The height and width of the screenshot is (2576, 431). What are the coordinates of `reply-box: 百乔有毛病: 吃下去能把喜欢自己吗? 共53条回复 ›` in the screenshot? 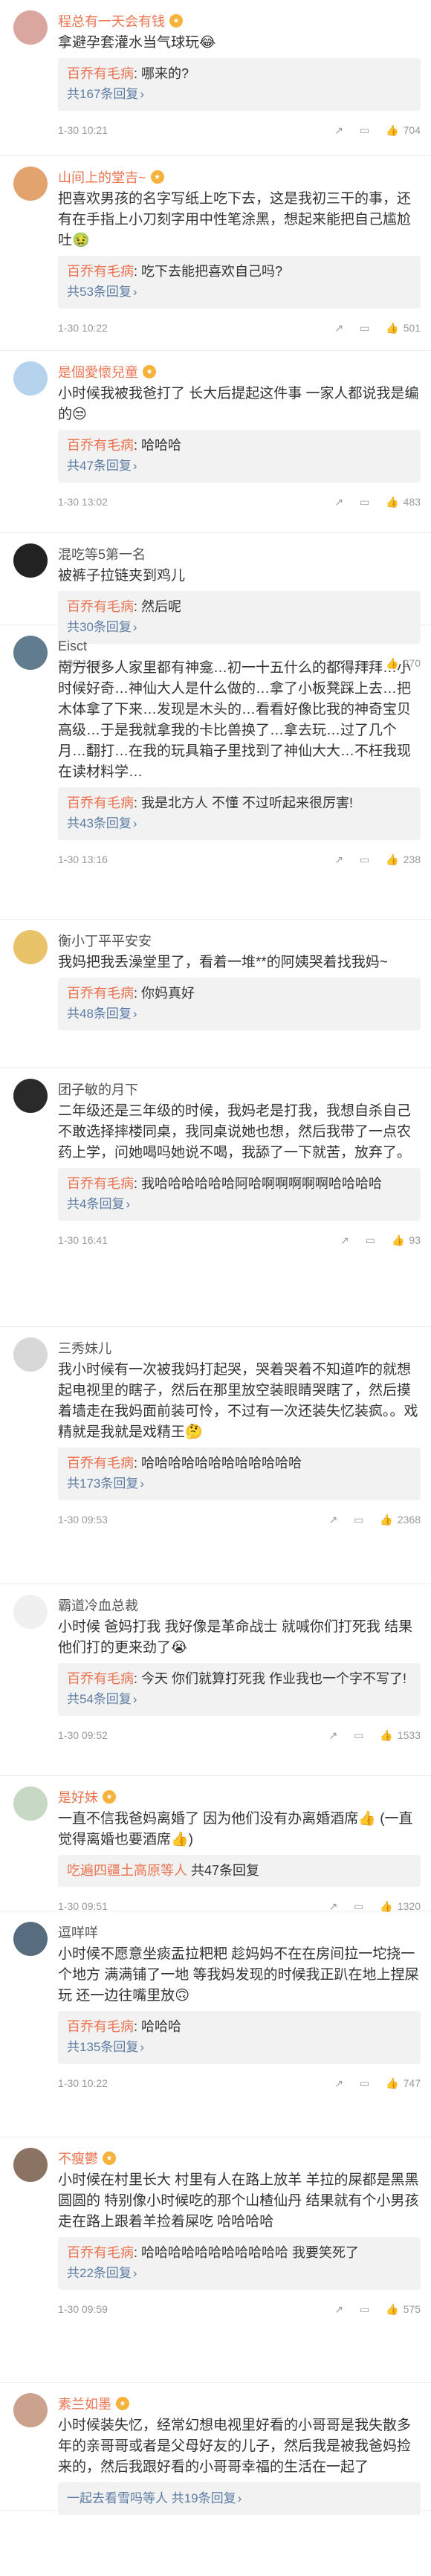 It's located at (239, 282).